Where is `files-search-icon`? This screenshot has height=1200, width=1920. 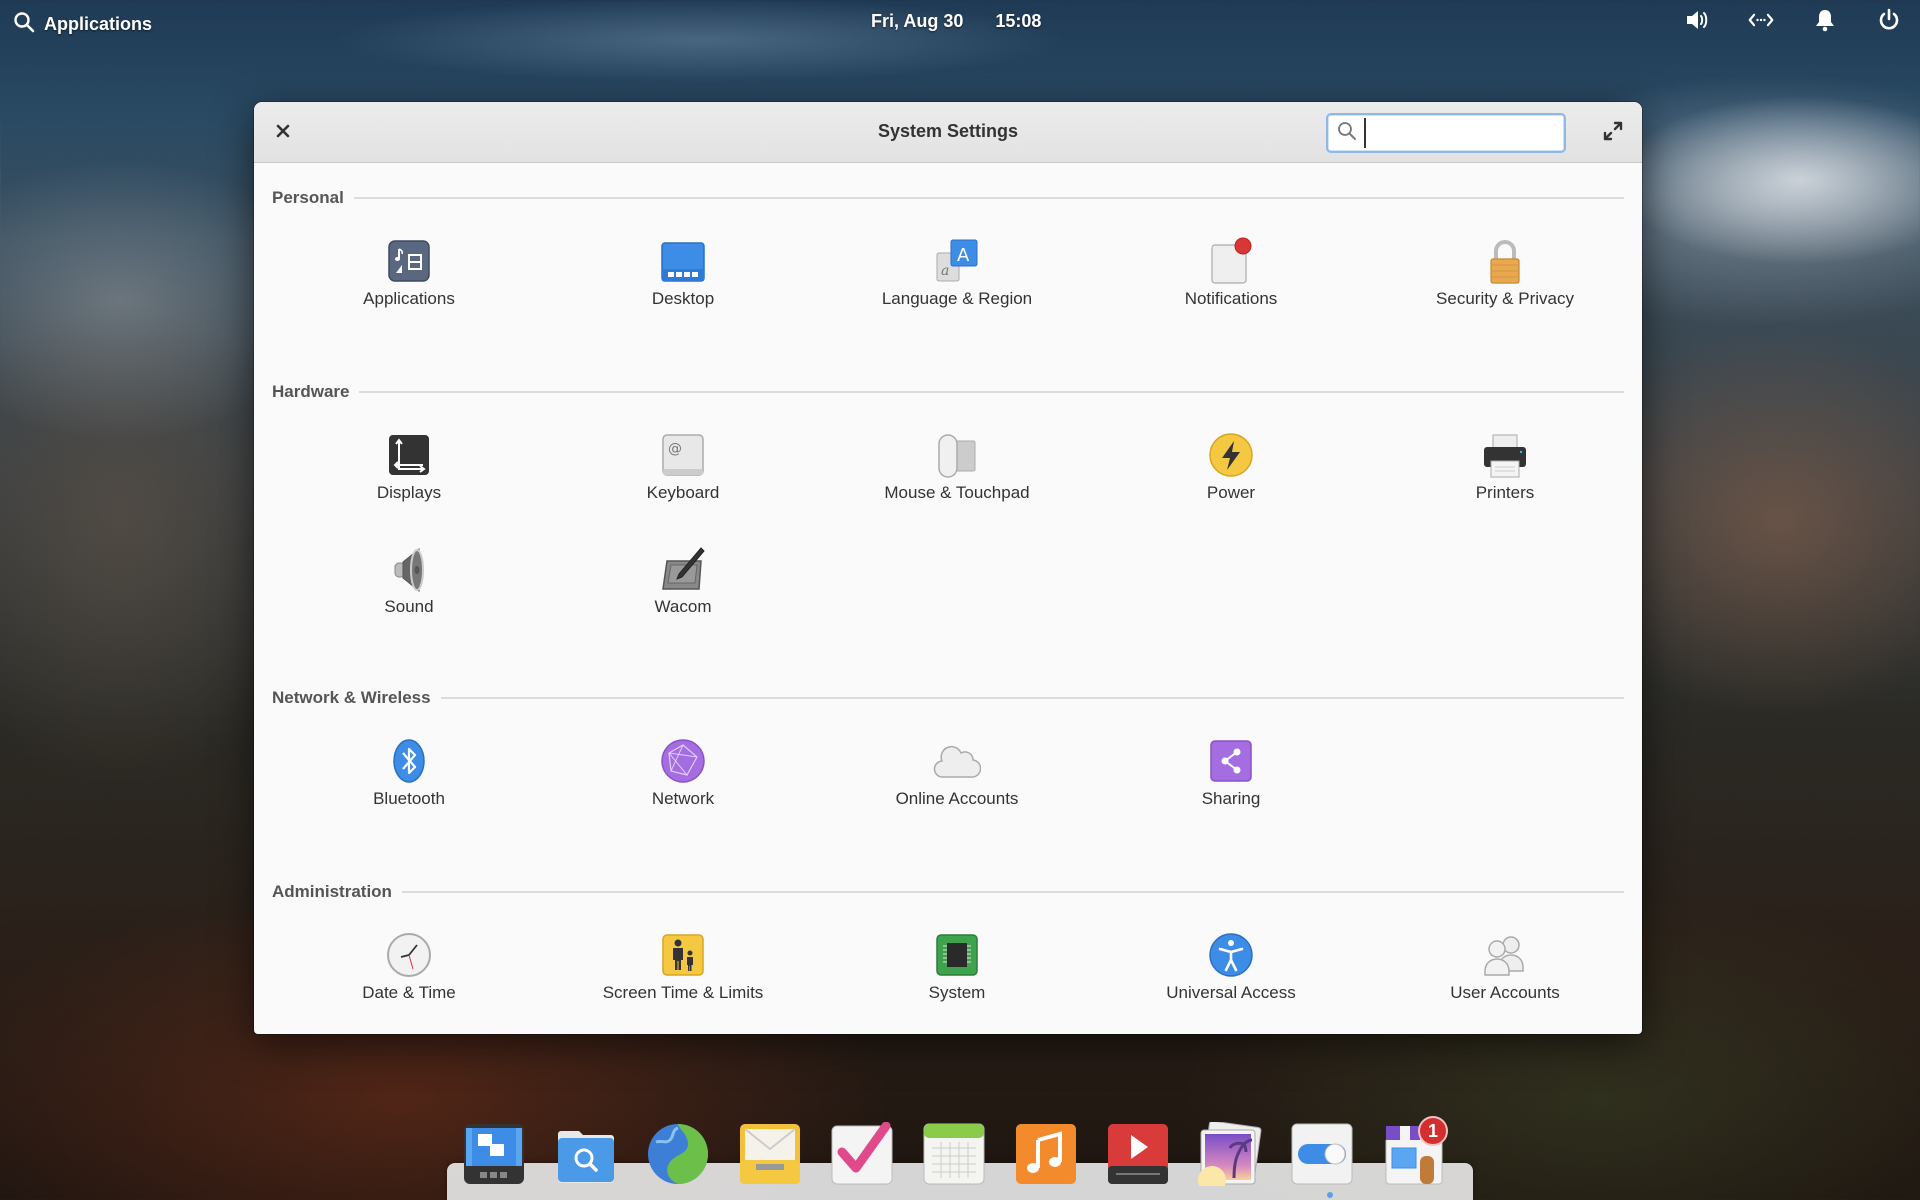 files-search-icon is located at coordinates (586, 1160).